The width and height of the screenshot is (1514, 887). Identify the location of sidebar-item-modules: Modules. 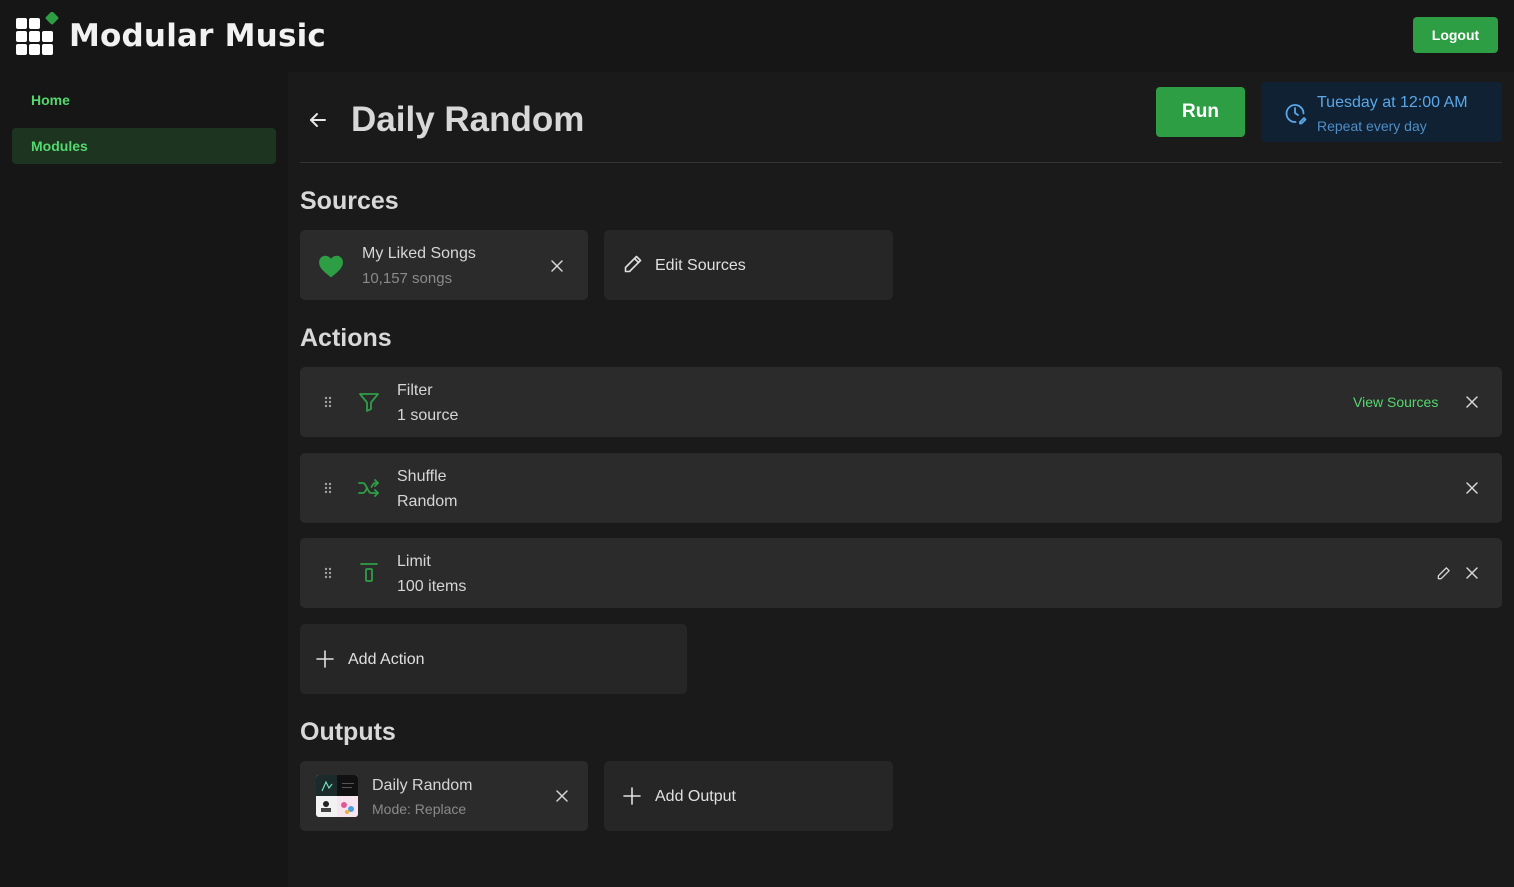
(144, 146).